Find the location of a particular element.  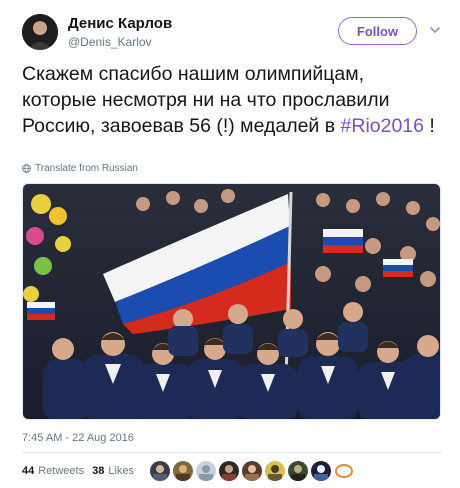

liker-avatars is located at coordinates (252, 472).